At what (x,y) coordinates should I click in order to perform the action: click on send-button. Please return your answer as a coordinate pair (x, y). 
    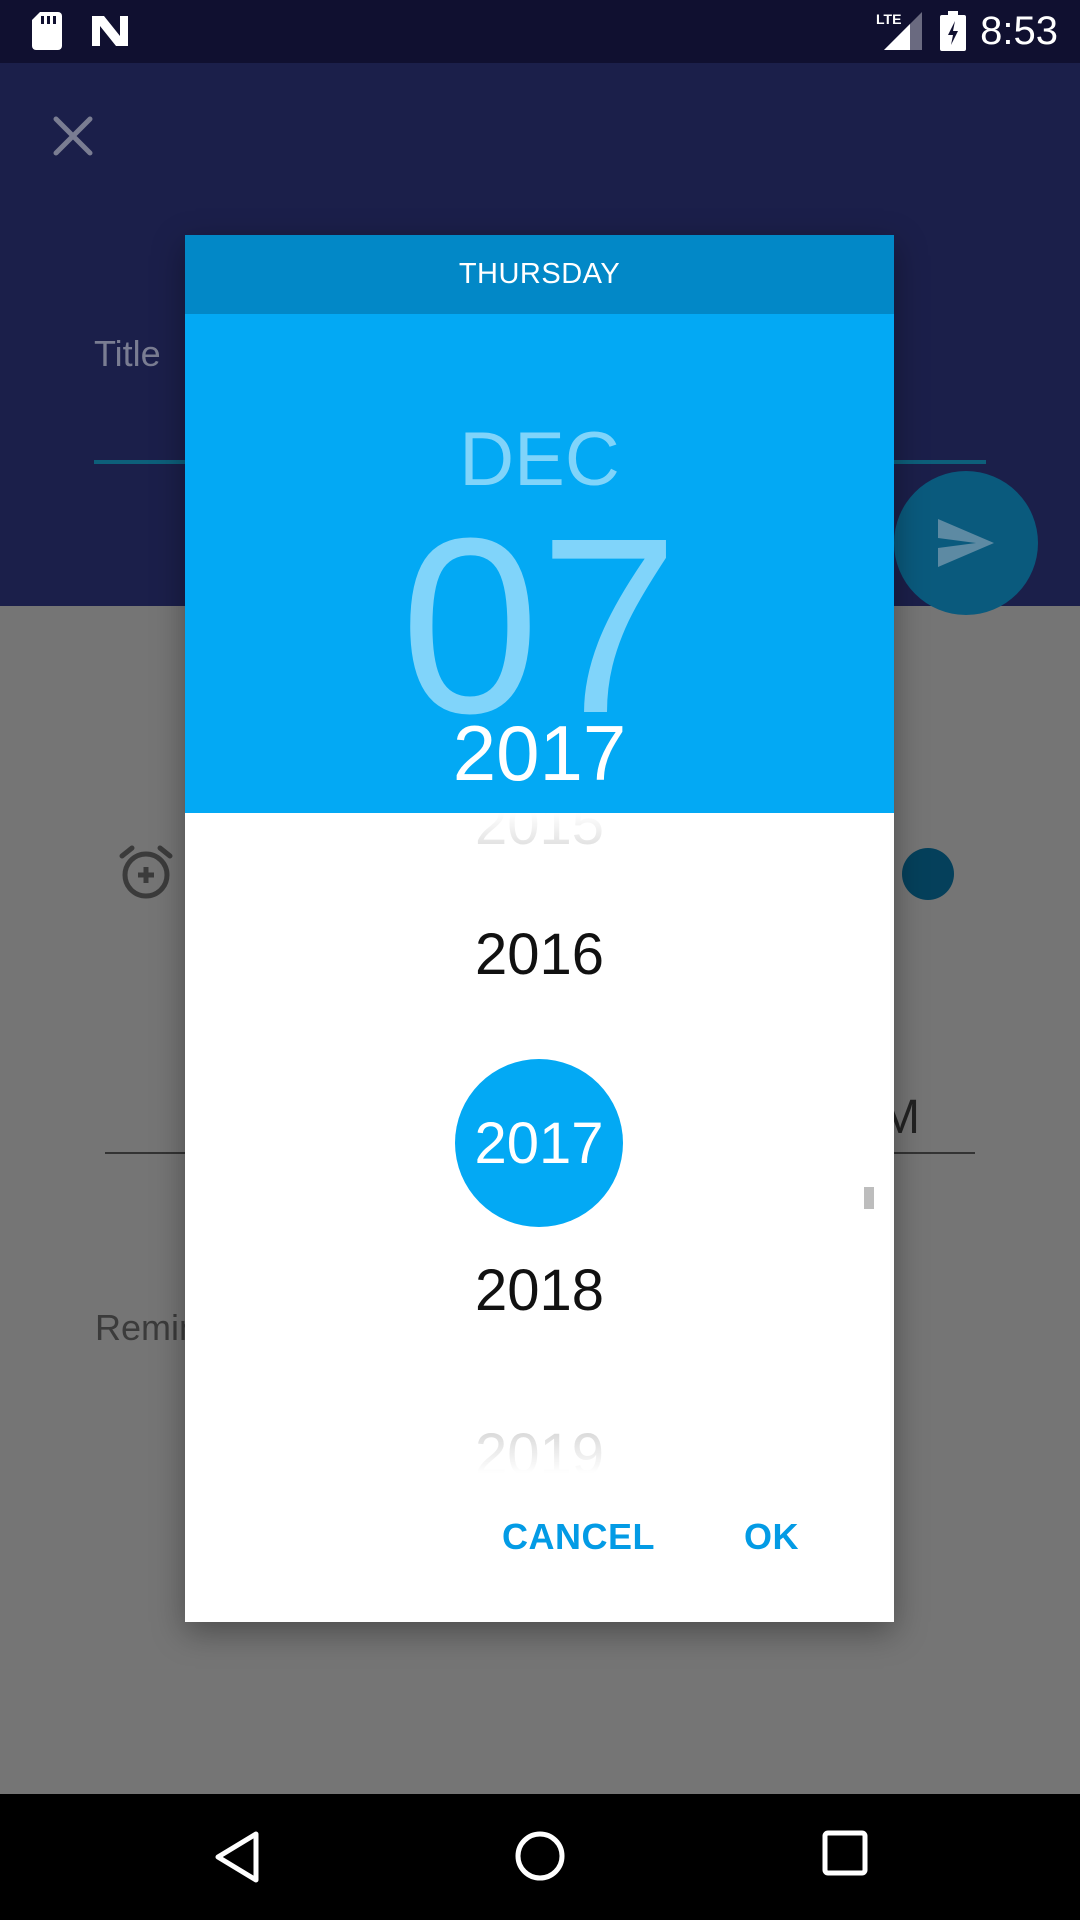
    Looking at the image, I should click on (966, 543).